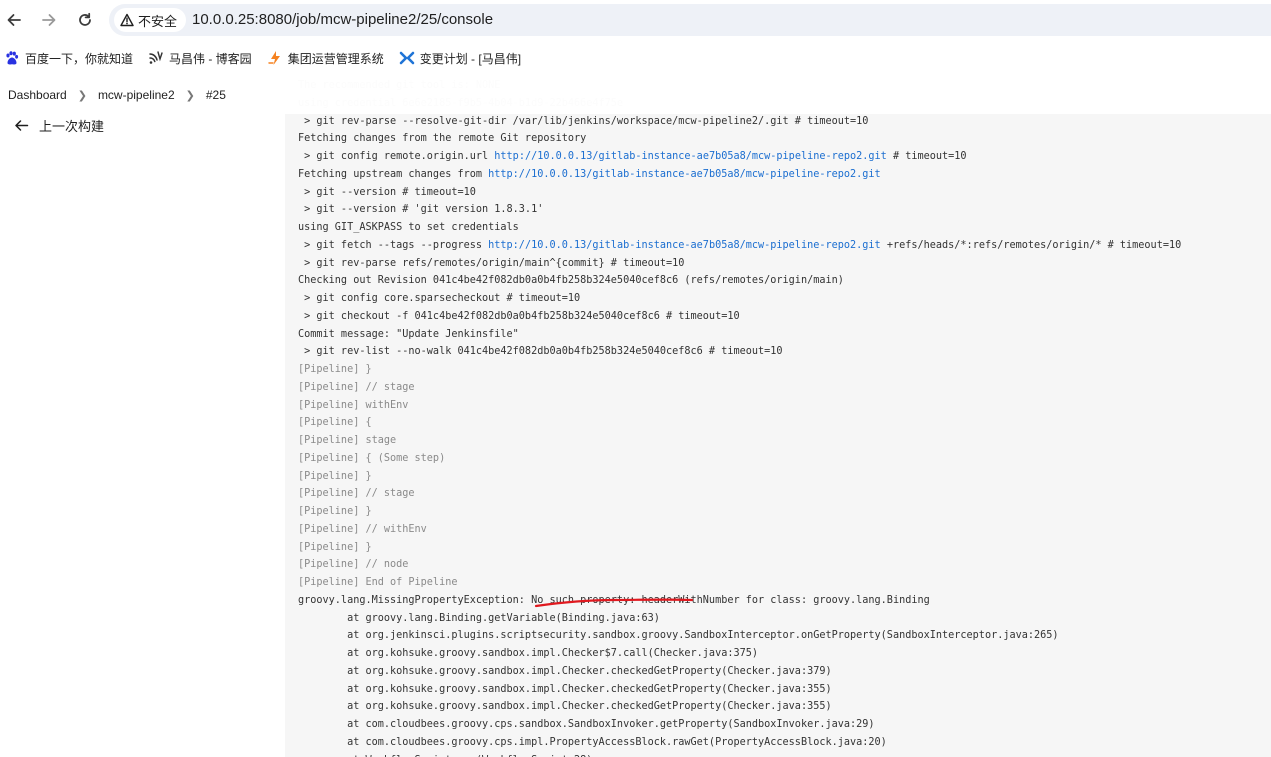 The height and width of the screenshot is (757, 1271). I want to click on pipeline-step-text: [Pipeline] withEnv, so click(353, 405).